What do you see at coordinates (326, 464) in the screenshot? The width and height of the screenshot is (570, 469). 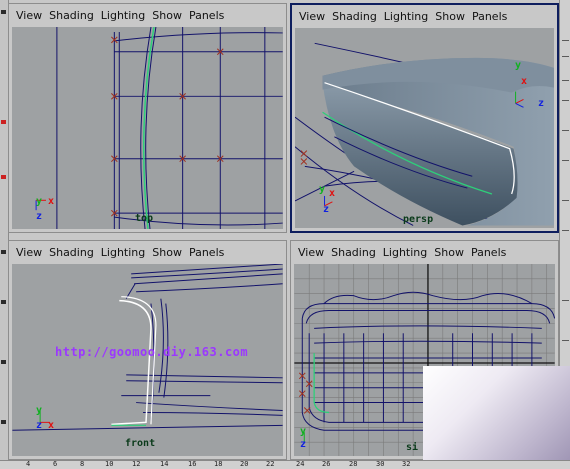 I see `ruler-tick-label: 26` at bounding box center [326, 464].